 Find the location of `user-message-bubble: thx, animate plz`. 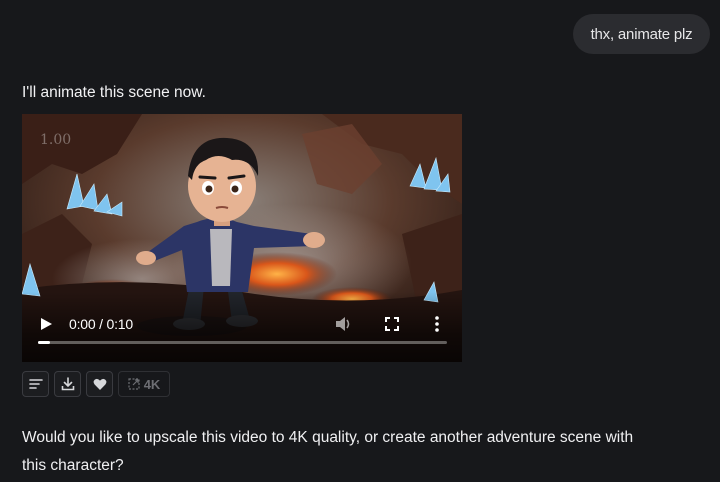

user-message-bubble: thx, animate plz is located at coordinates (641, 34).